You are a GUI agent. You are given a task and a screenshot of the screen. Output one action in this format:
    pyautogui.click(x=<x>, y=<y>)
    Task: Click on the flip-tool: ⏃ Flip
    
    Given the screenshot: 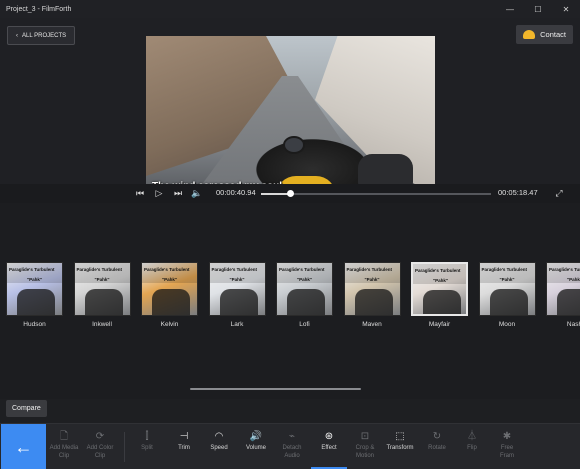 What is the action you would take?
    pyautogui.click(x=472, y=441)
    